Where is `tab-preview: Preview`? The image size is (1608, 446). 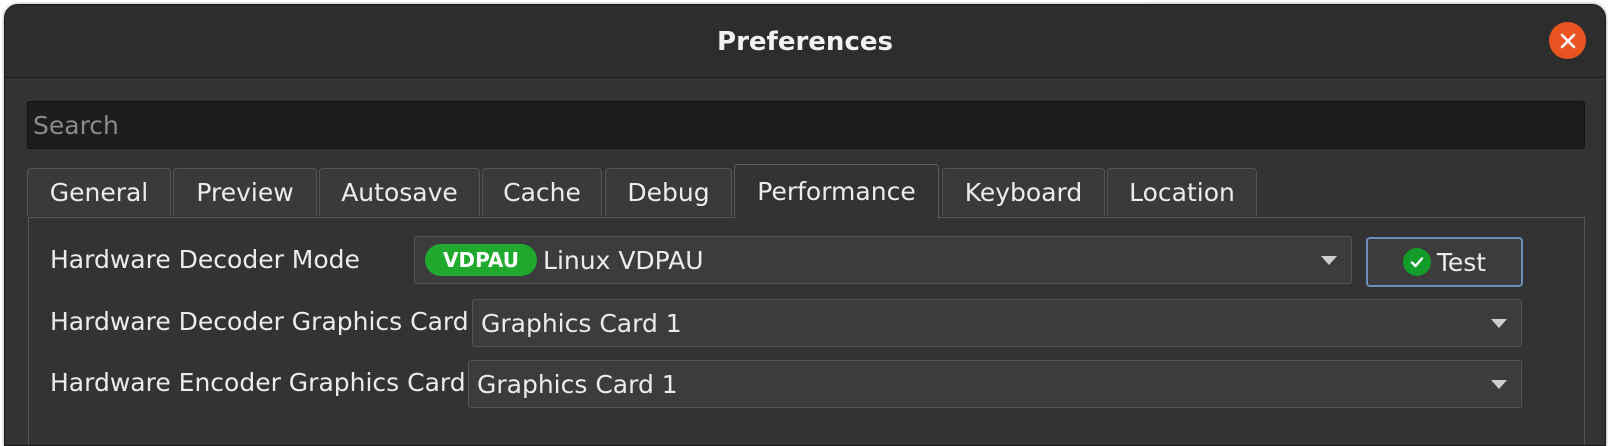
tab-preview: Preview is located at coordinates (245, 192).